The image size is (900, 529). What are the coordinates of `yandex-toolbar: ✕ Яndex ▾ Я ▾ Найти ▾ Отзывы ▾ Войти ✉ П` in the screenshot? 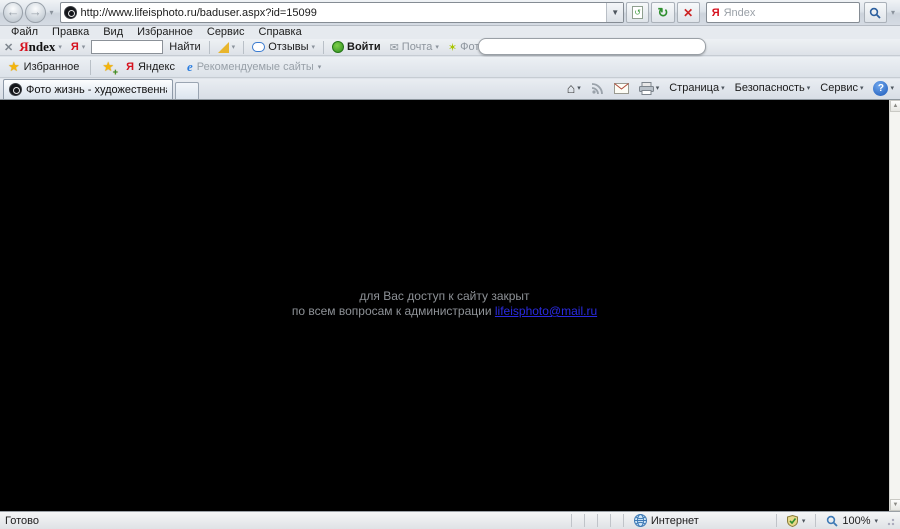 It's located at (450, 47).